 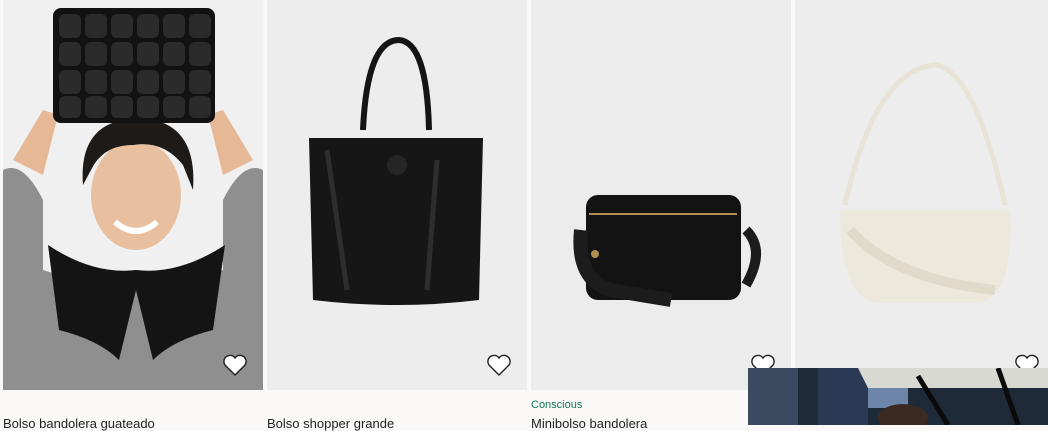 I want to click on video-preview, so click(x=898, y=396).